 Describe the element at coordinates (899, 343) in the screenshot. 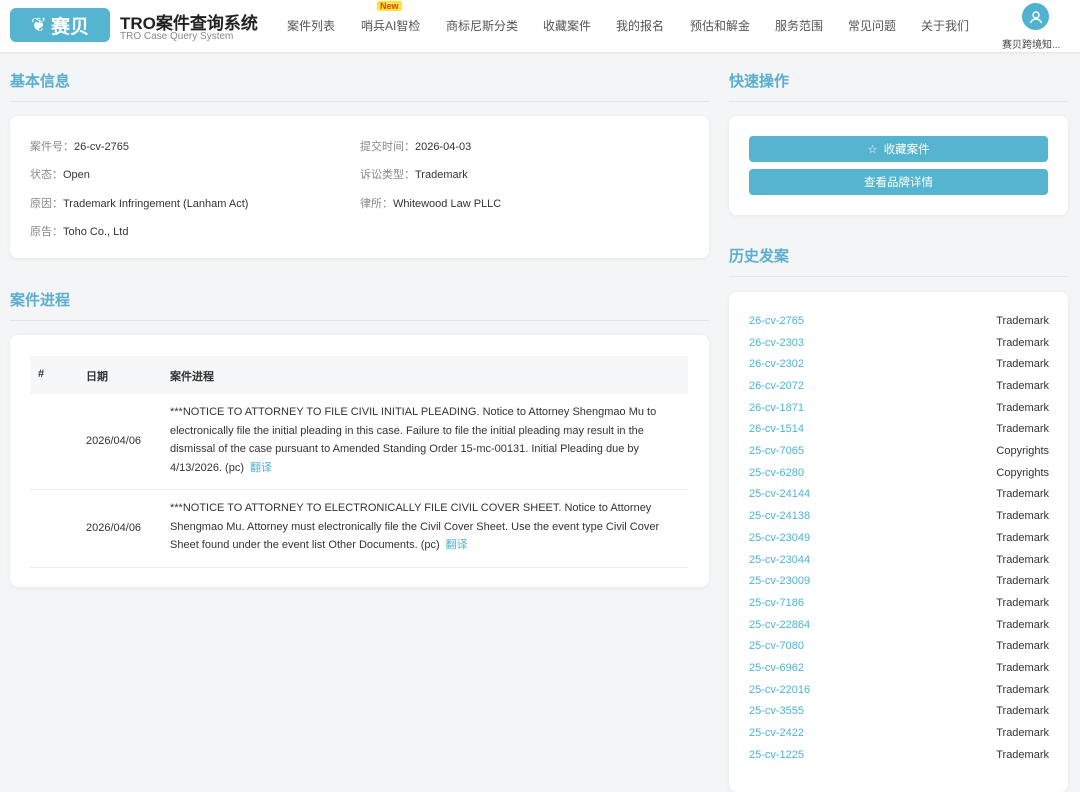

I see `history-item: 26-cv-2303 Trademark` at that location.